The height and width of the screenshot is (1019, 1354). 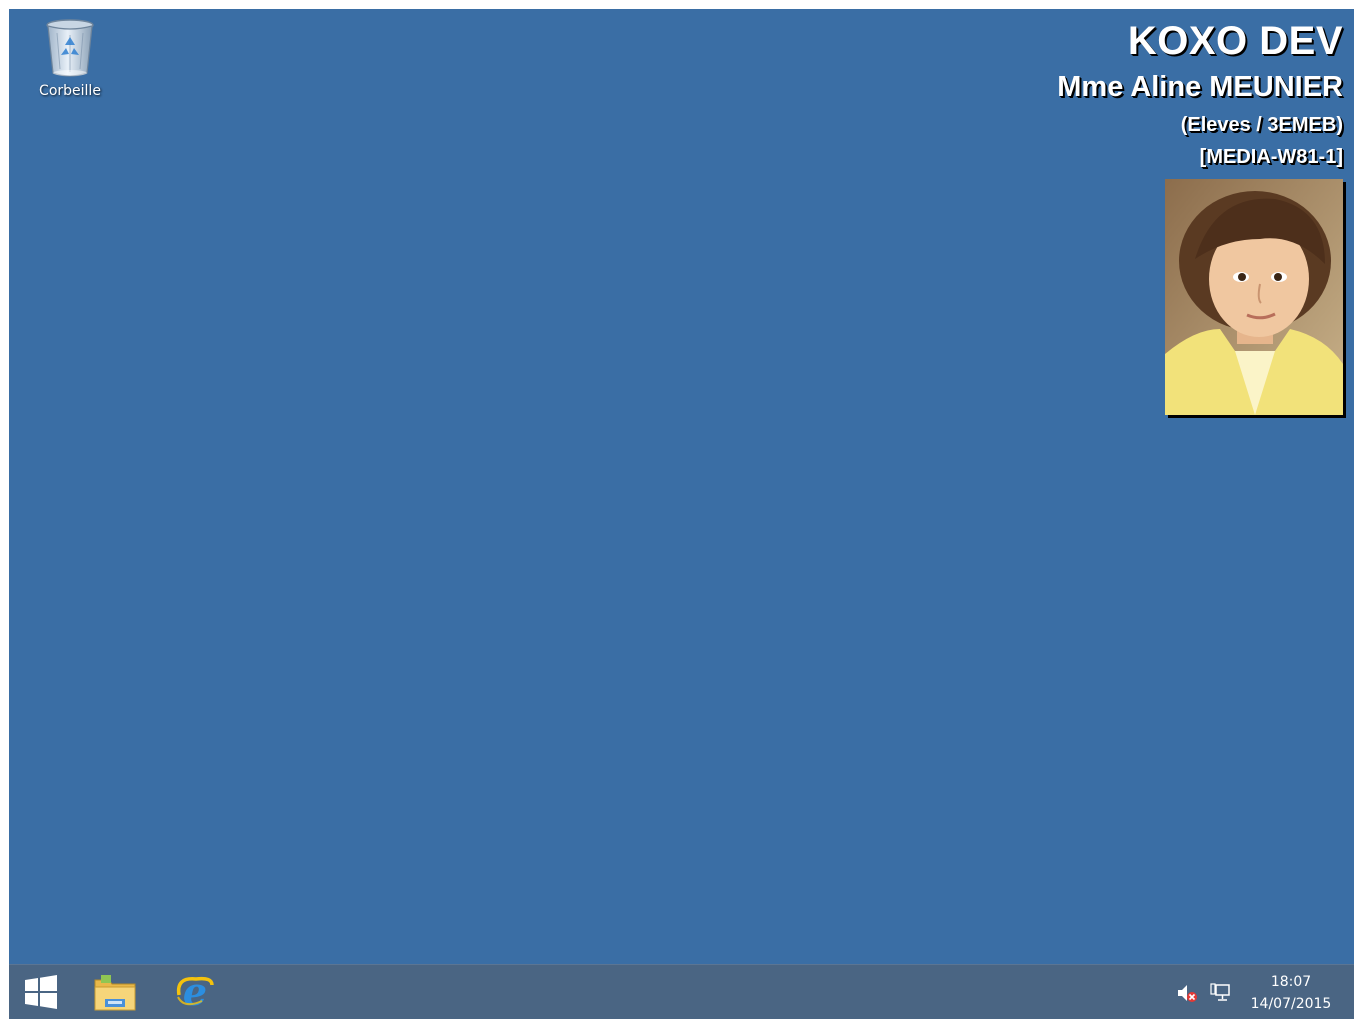 What do you see at coordinates (70, 91) in the screenshot?
I see `recycle-bin-label: Corbeille` at bounding box center [70, 91].